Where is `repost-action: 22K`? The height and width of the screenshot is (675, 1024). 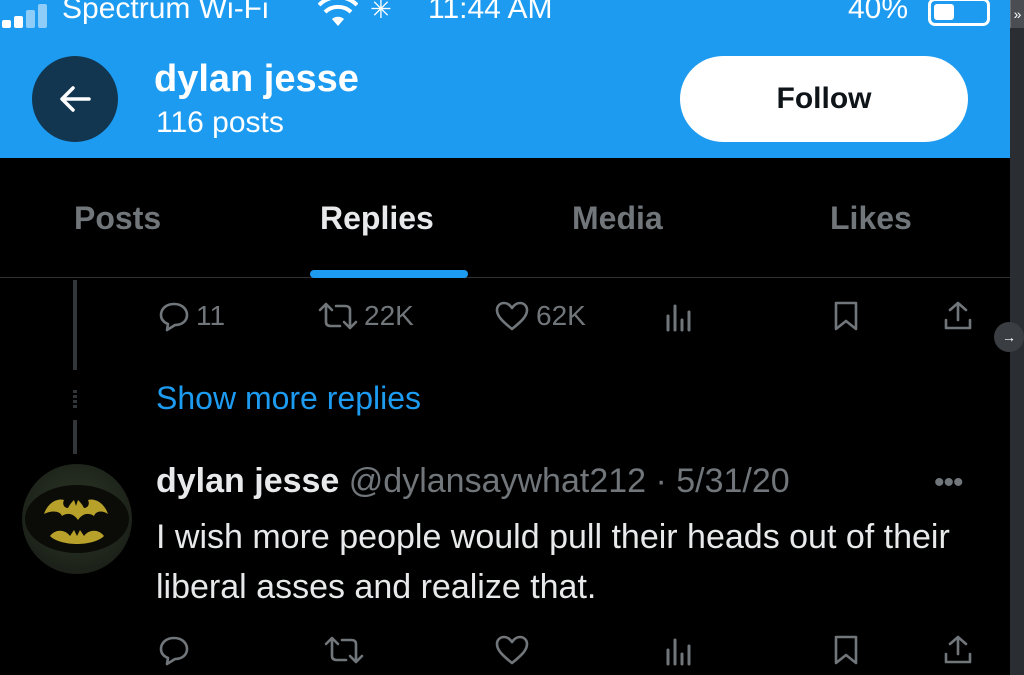 repost-action: 22K is located at coordinates (366, 316).